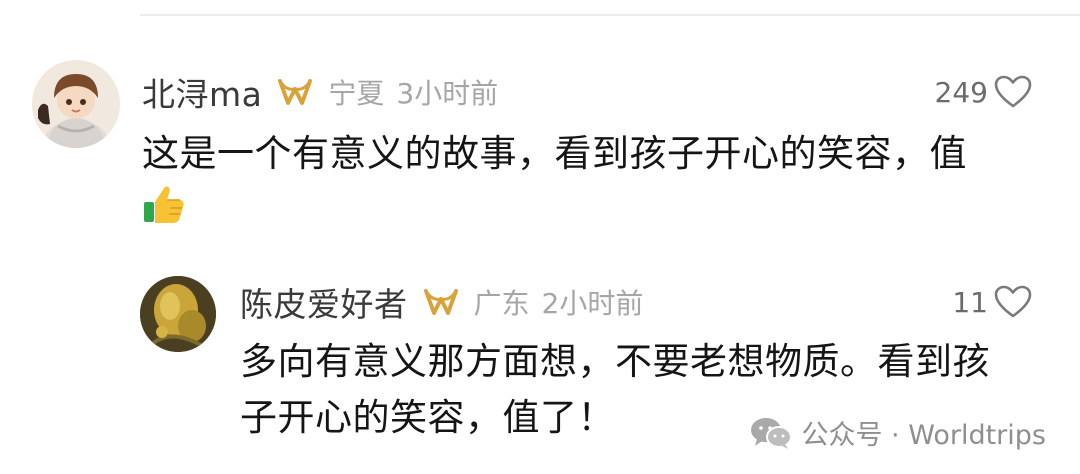 Image resolution: width=1080 pixels, height=474 pixels. What do you see at coordinates (772, 433) in the screenshot?
I see `wechat-icon` at bounding box center [772, 433].